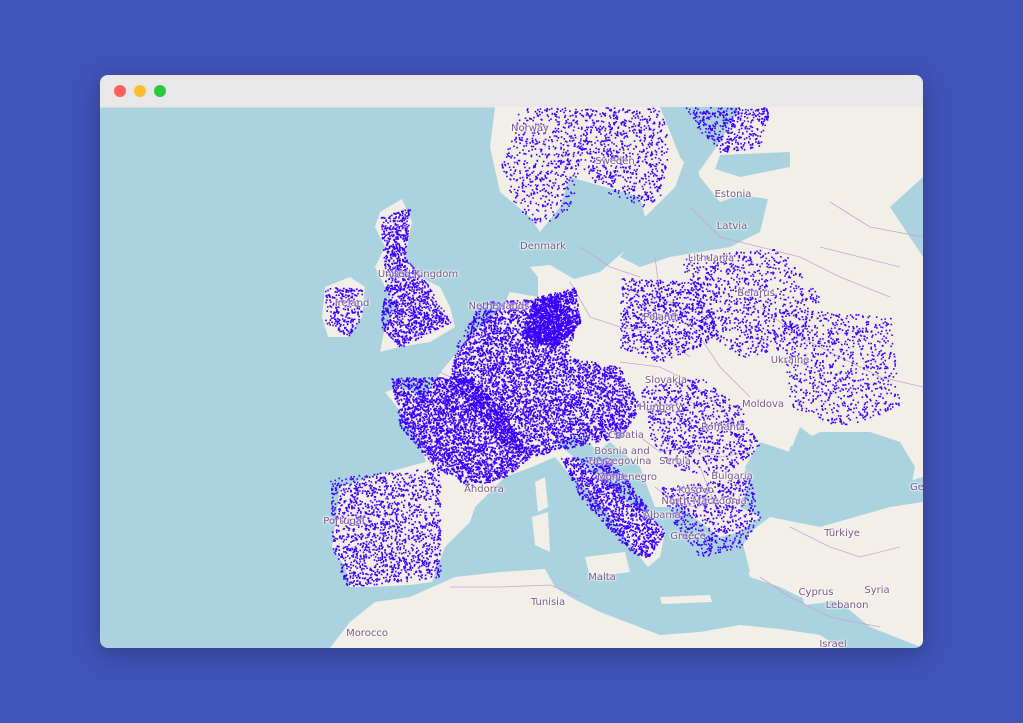  What do you see at coordinates (543, 246) in the screenshot?
I see `map-label: Denmark` at bounding box center [543, 246].